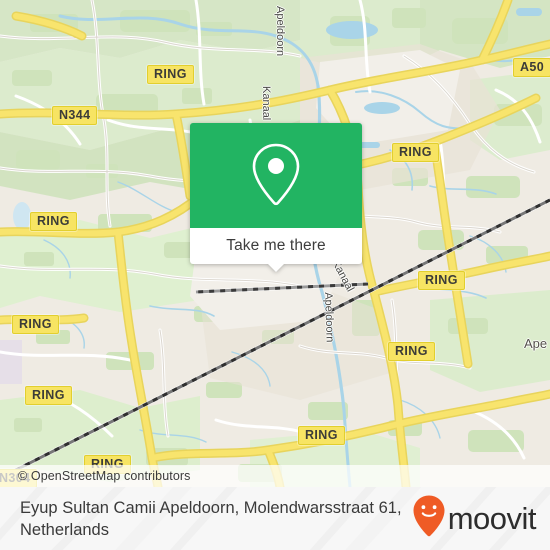 This screenshot has height=550, width=550. What do you see at coordinates (415, 152) in the screenshot?
I see `road-shield-ring-2: RING` at bounding box center [415, 152].